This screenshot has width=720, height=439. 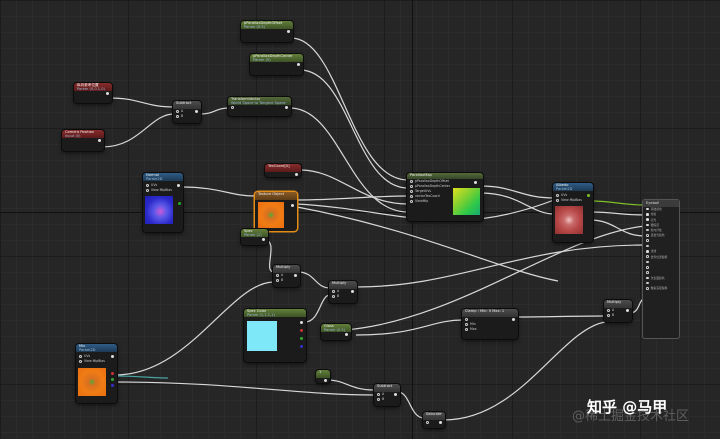 What do you see at coordinates (163, 202) in the screenshot?
I see `normal-texture-node: Normal Param2D UVs View MipBias` at bounding box center [163, 202].